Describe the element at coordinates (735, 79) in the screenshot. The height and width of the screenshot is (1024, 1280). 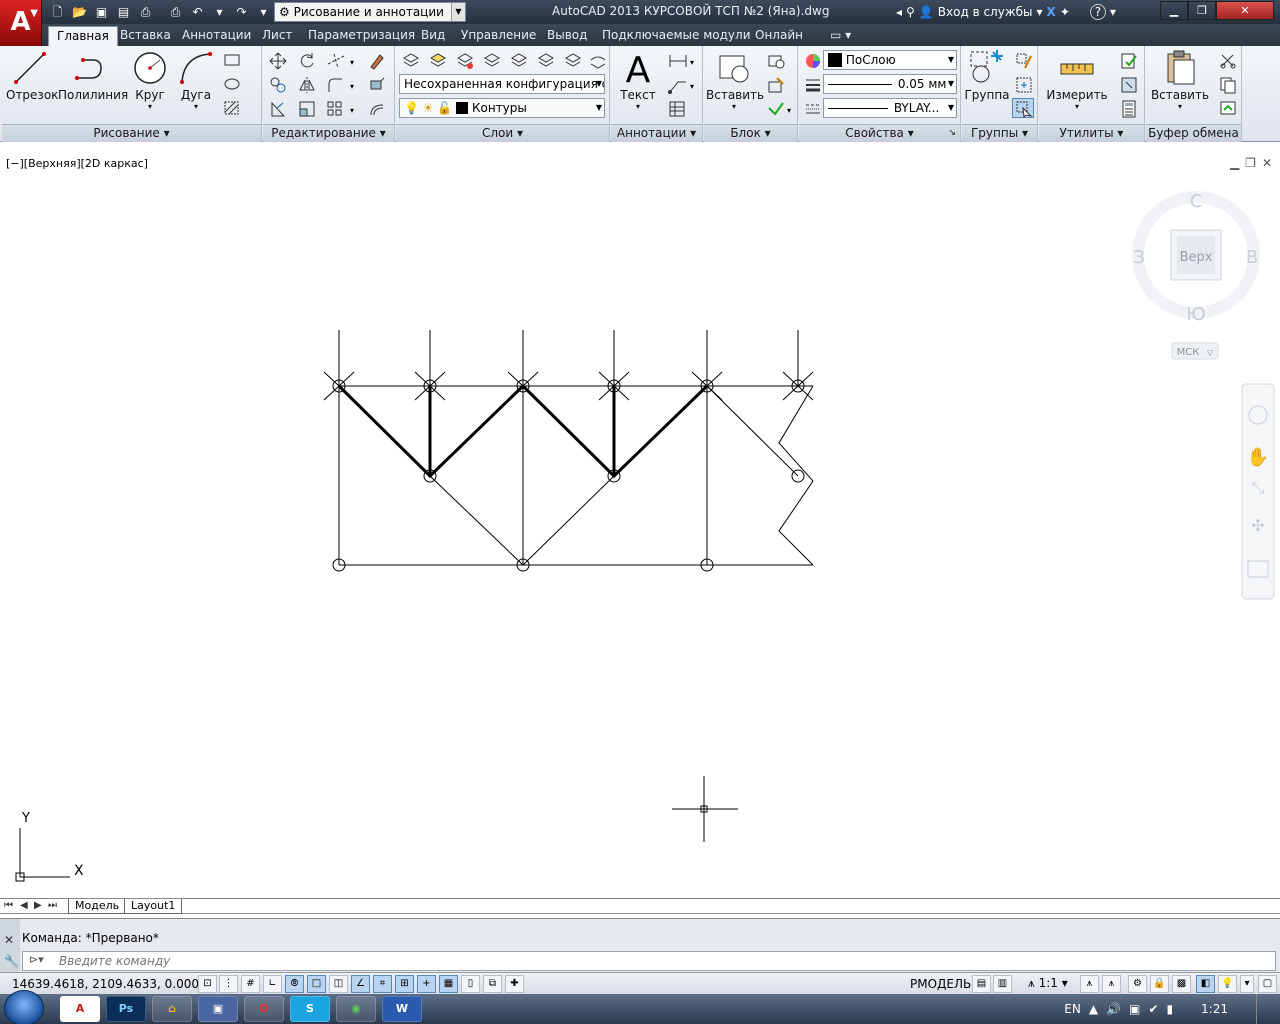
I see `insert-block-button: Вставить ▾` at that location.